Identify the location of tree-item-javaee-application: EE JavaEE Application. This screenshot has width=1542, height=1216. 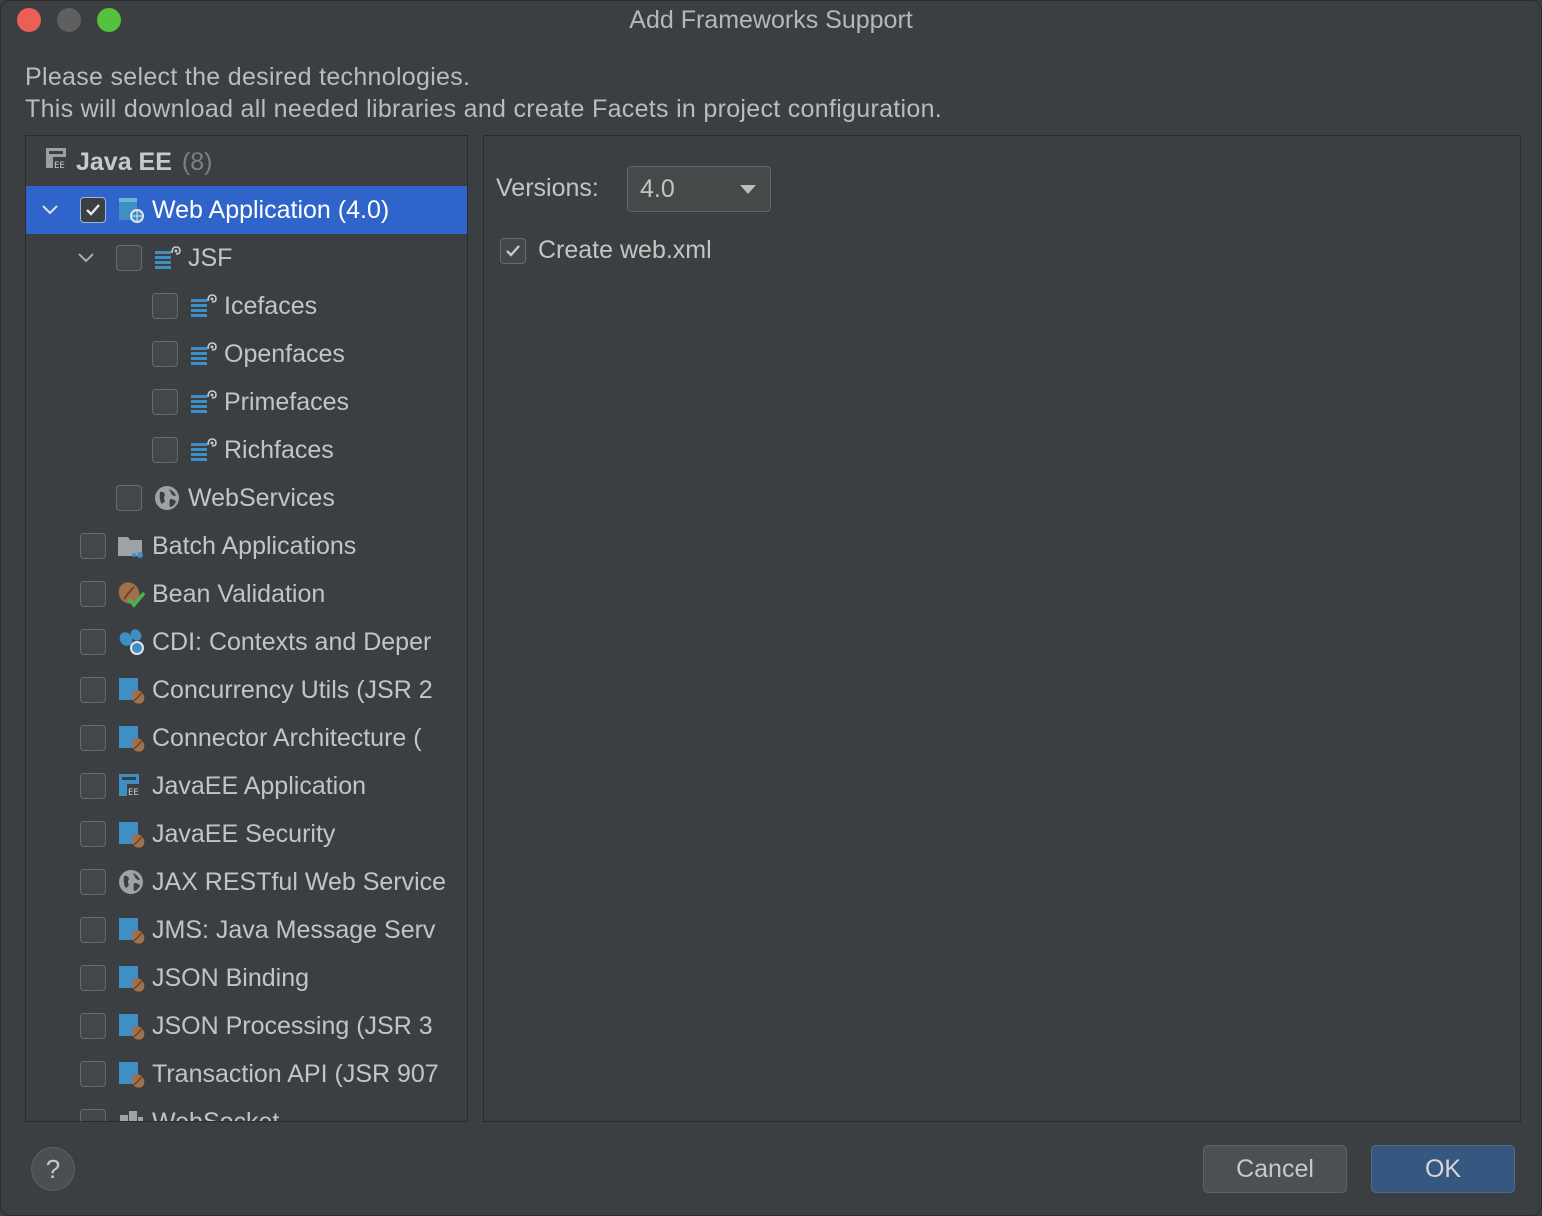
(246, 786).